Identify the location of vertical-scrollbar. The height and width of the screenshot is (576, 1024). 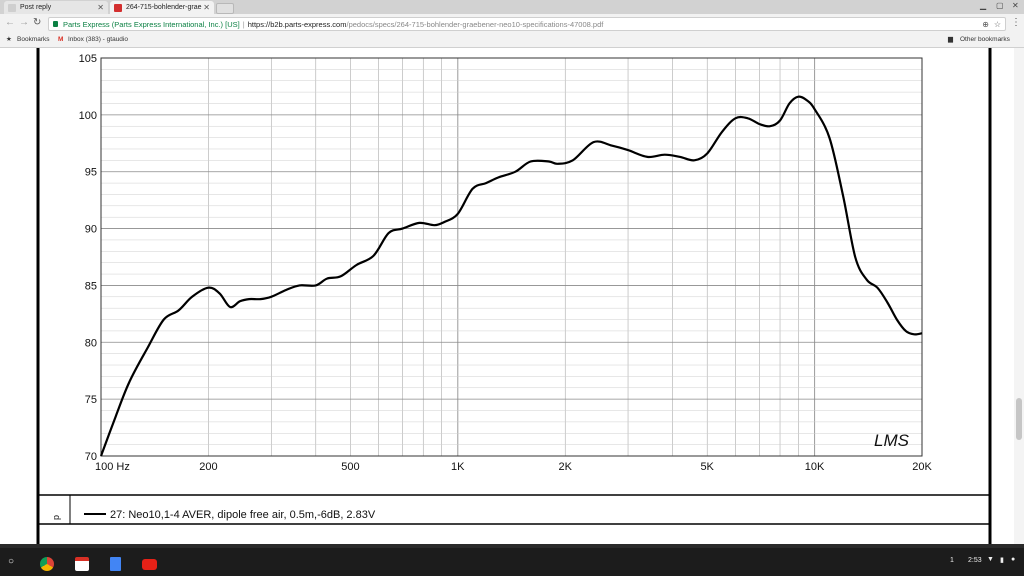
(1019, 296).